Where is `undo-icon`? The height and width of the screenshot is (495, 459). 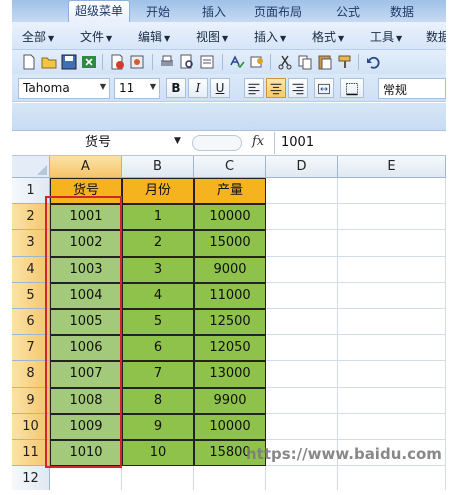
undo-icon is located at coordinates (373, 62).